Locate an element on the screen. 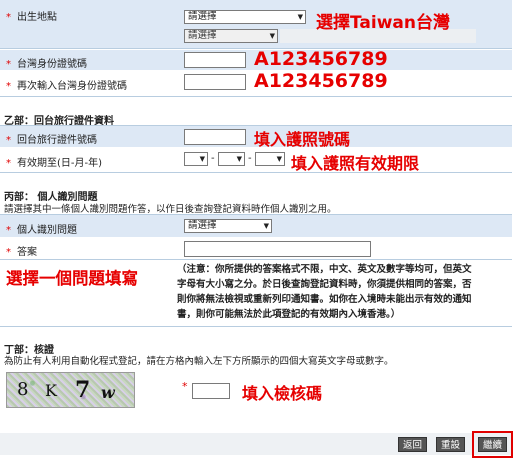  tw-id-input is located at coordinates (215, 60).